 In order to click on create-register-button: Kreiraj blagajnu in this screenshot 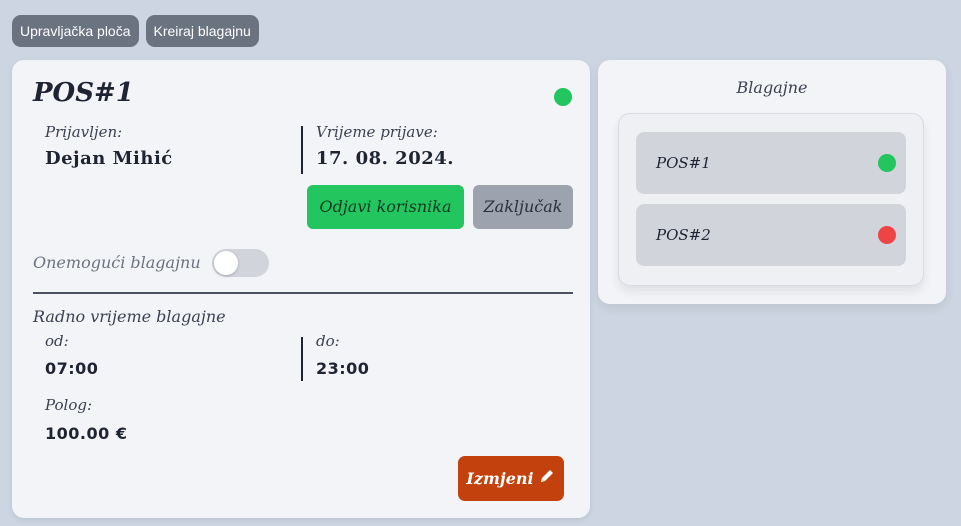, I will do `click(202, 31)`.